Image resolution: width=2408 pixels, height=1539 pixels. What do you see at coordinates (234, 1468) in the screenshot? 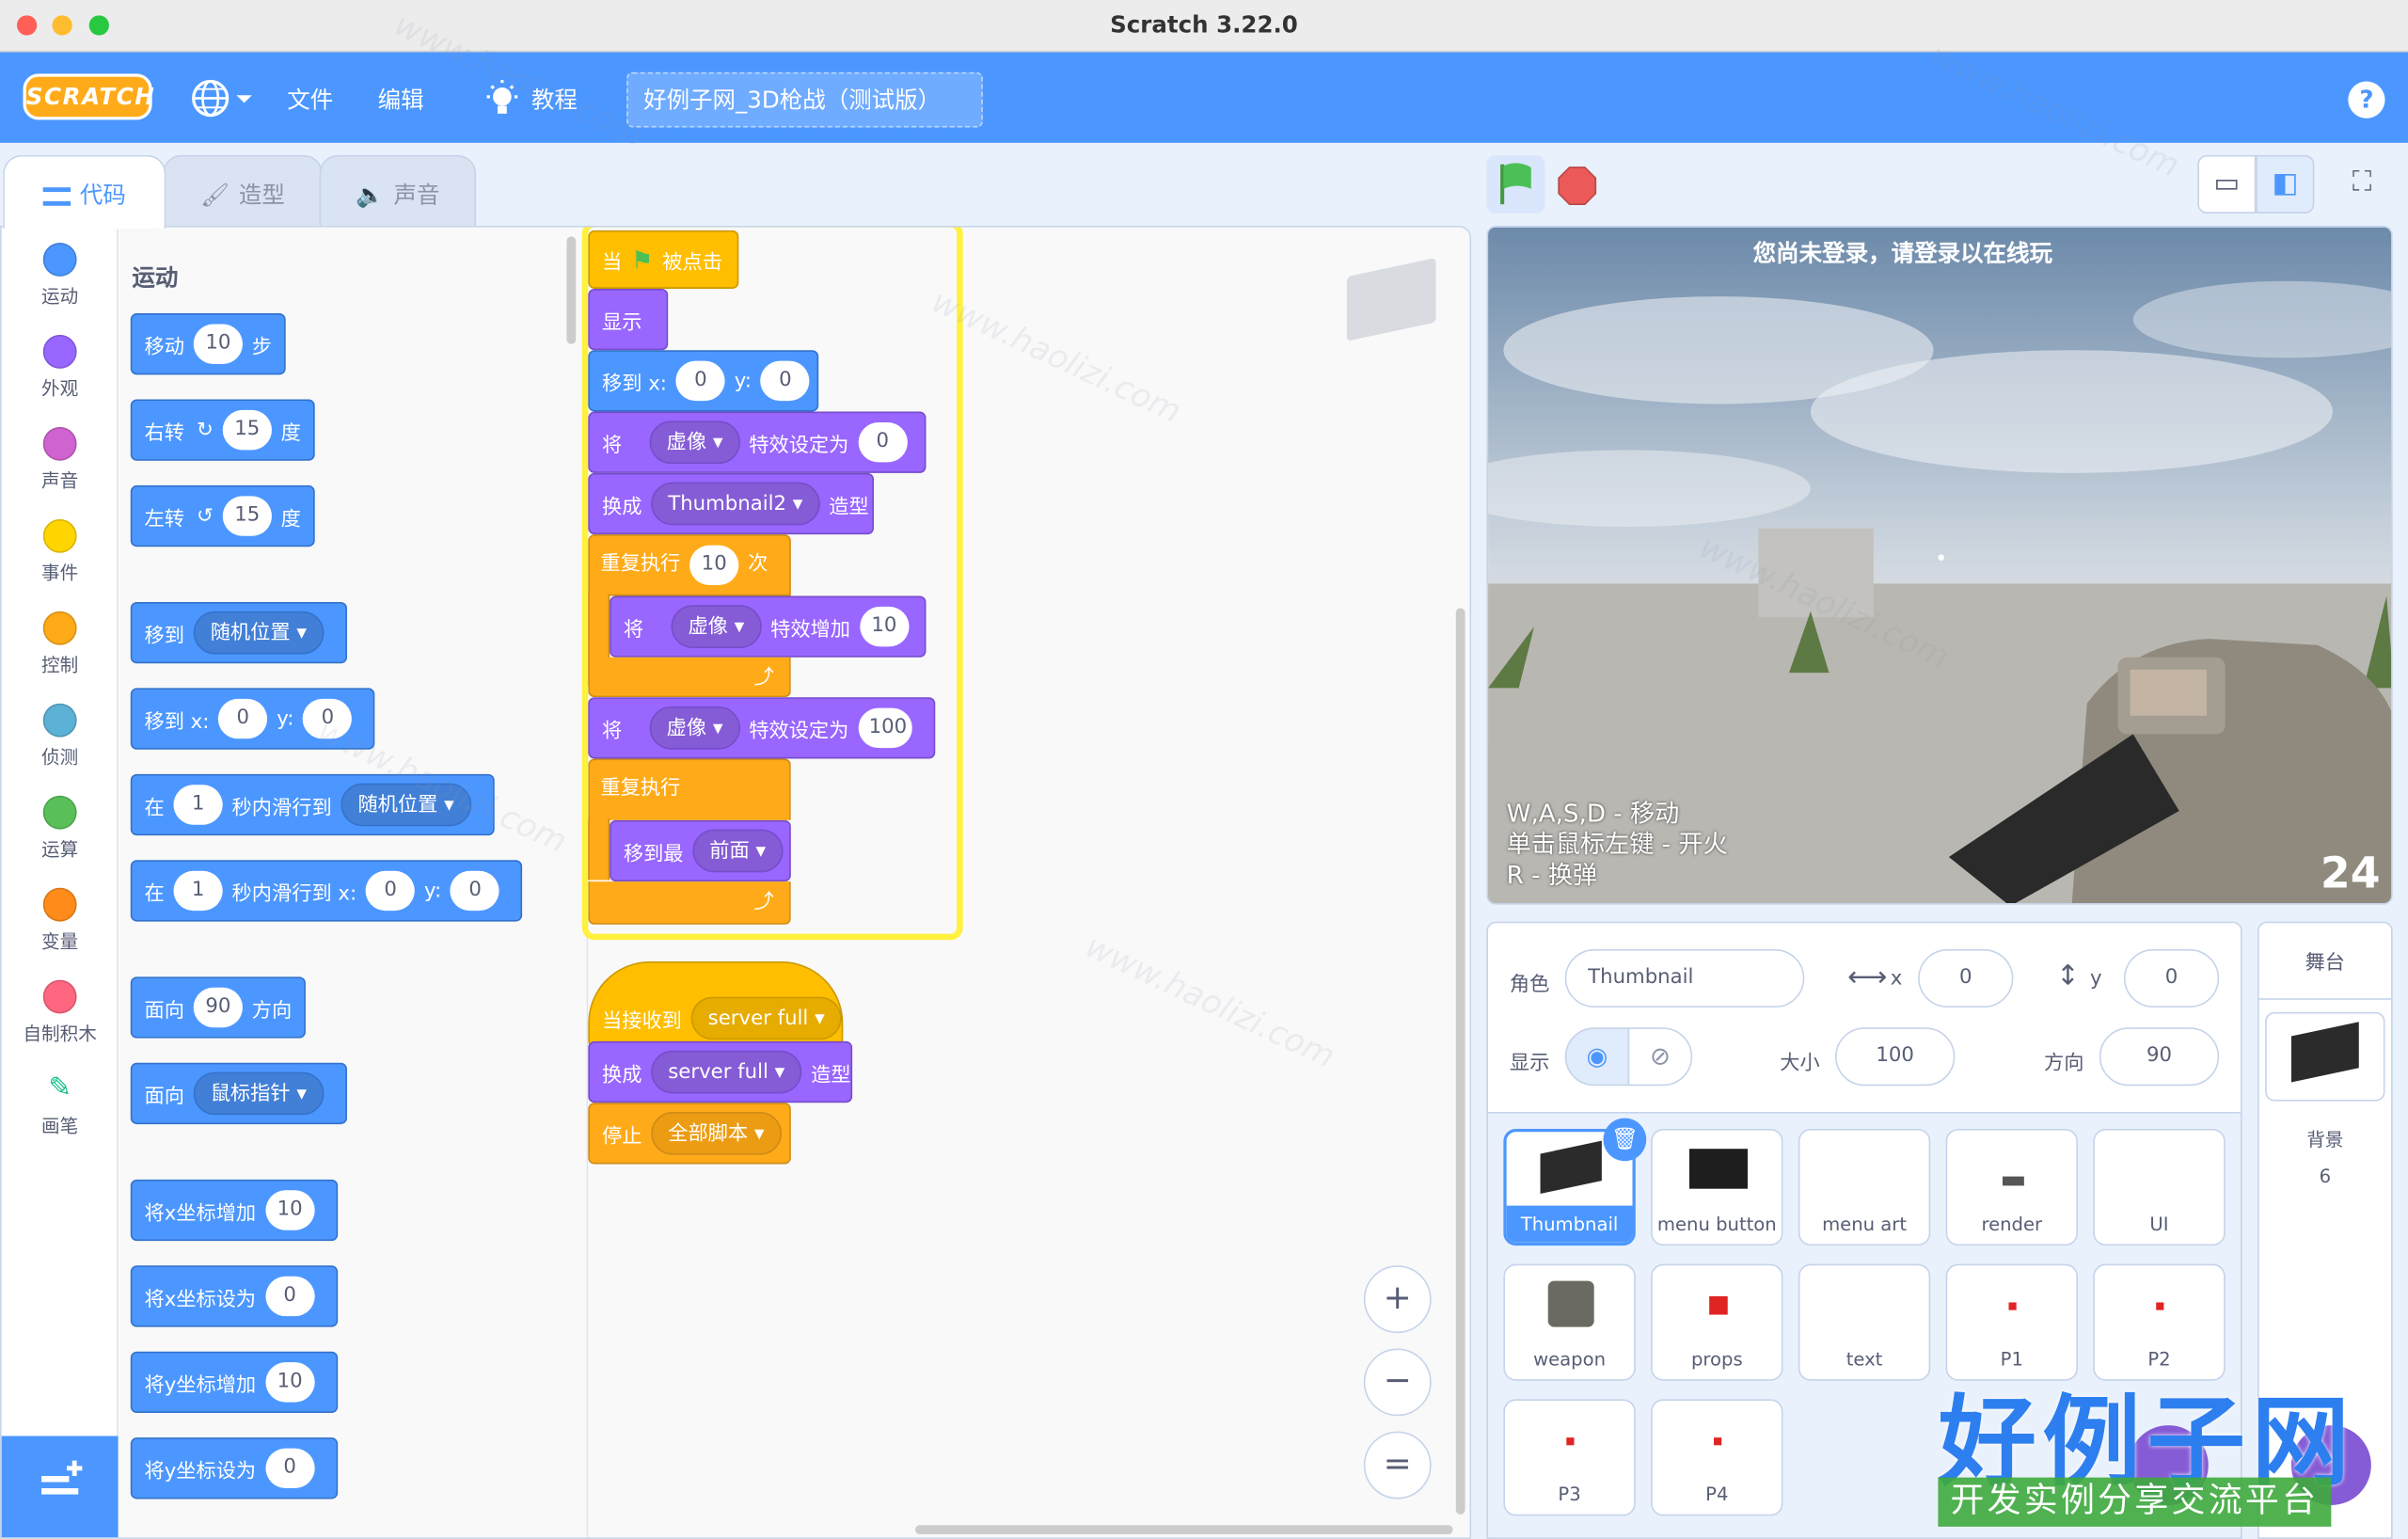
I see `block-set-y: 将y坐标设为 0` at bounding box center [234, 1468].